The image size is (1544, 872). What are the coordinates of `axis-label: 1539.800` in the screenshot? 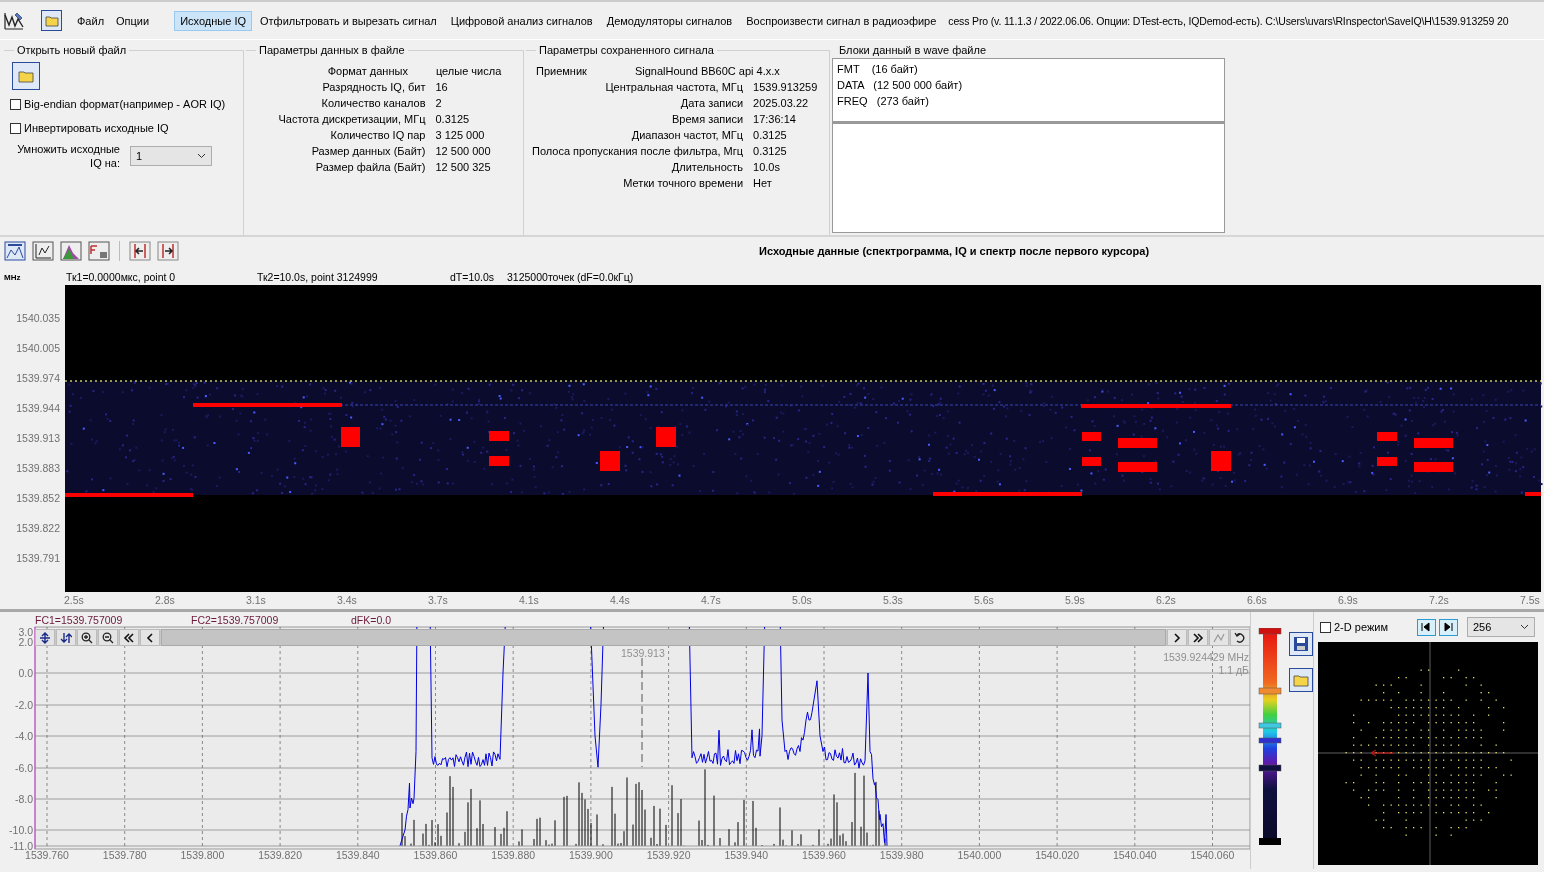 It's located at (202, 855).